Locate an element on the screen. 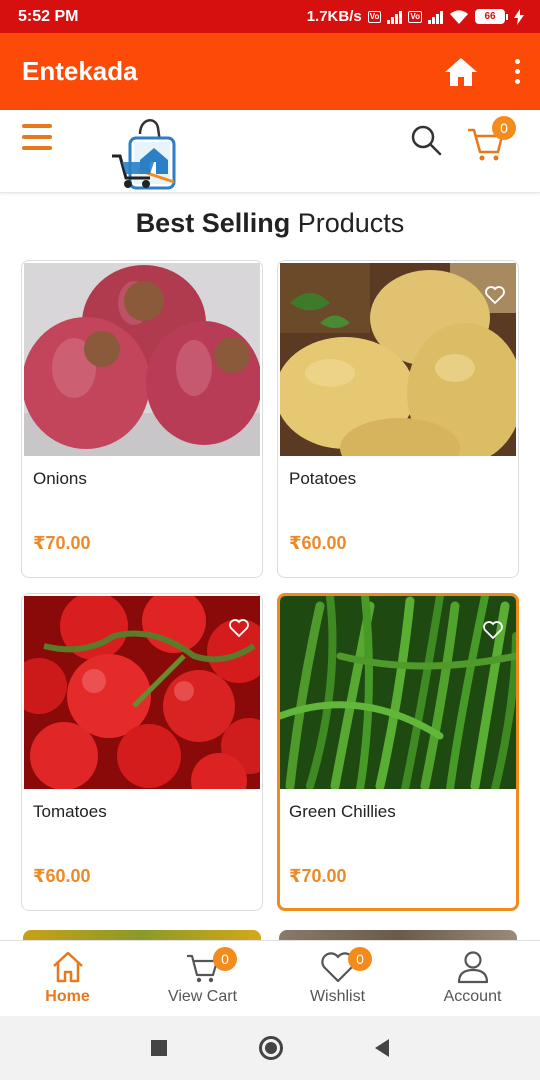 This screenshot has height=1080, width=540. green-chillies-image is located at coordinates (398, 692).